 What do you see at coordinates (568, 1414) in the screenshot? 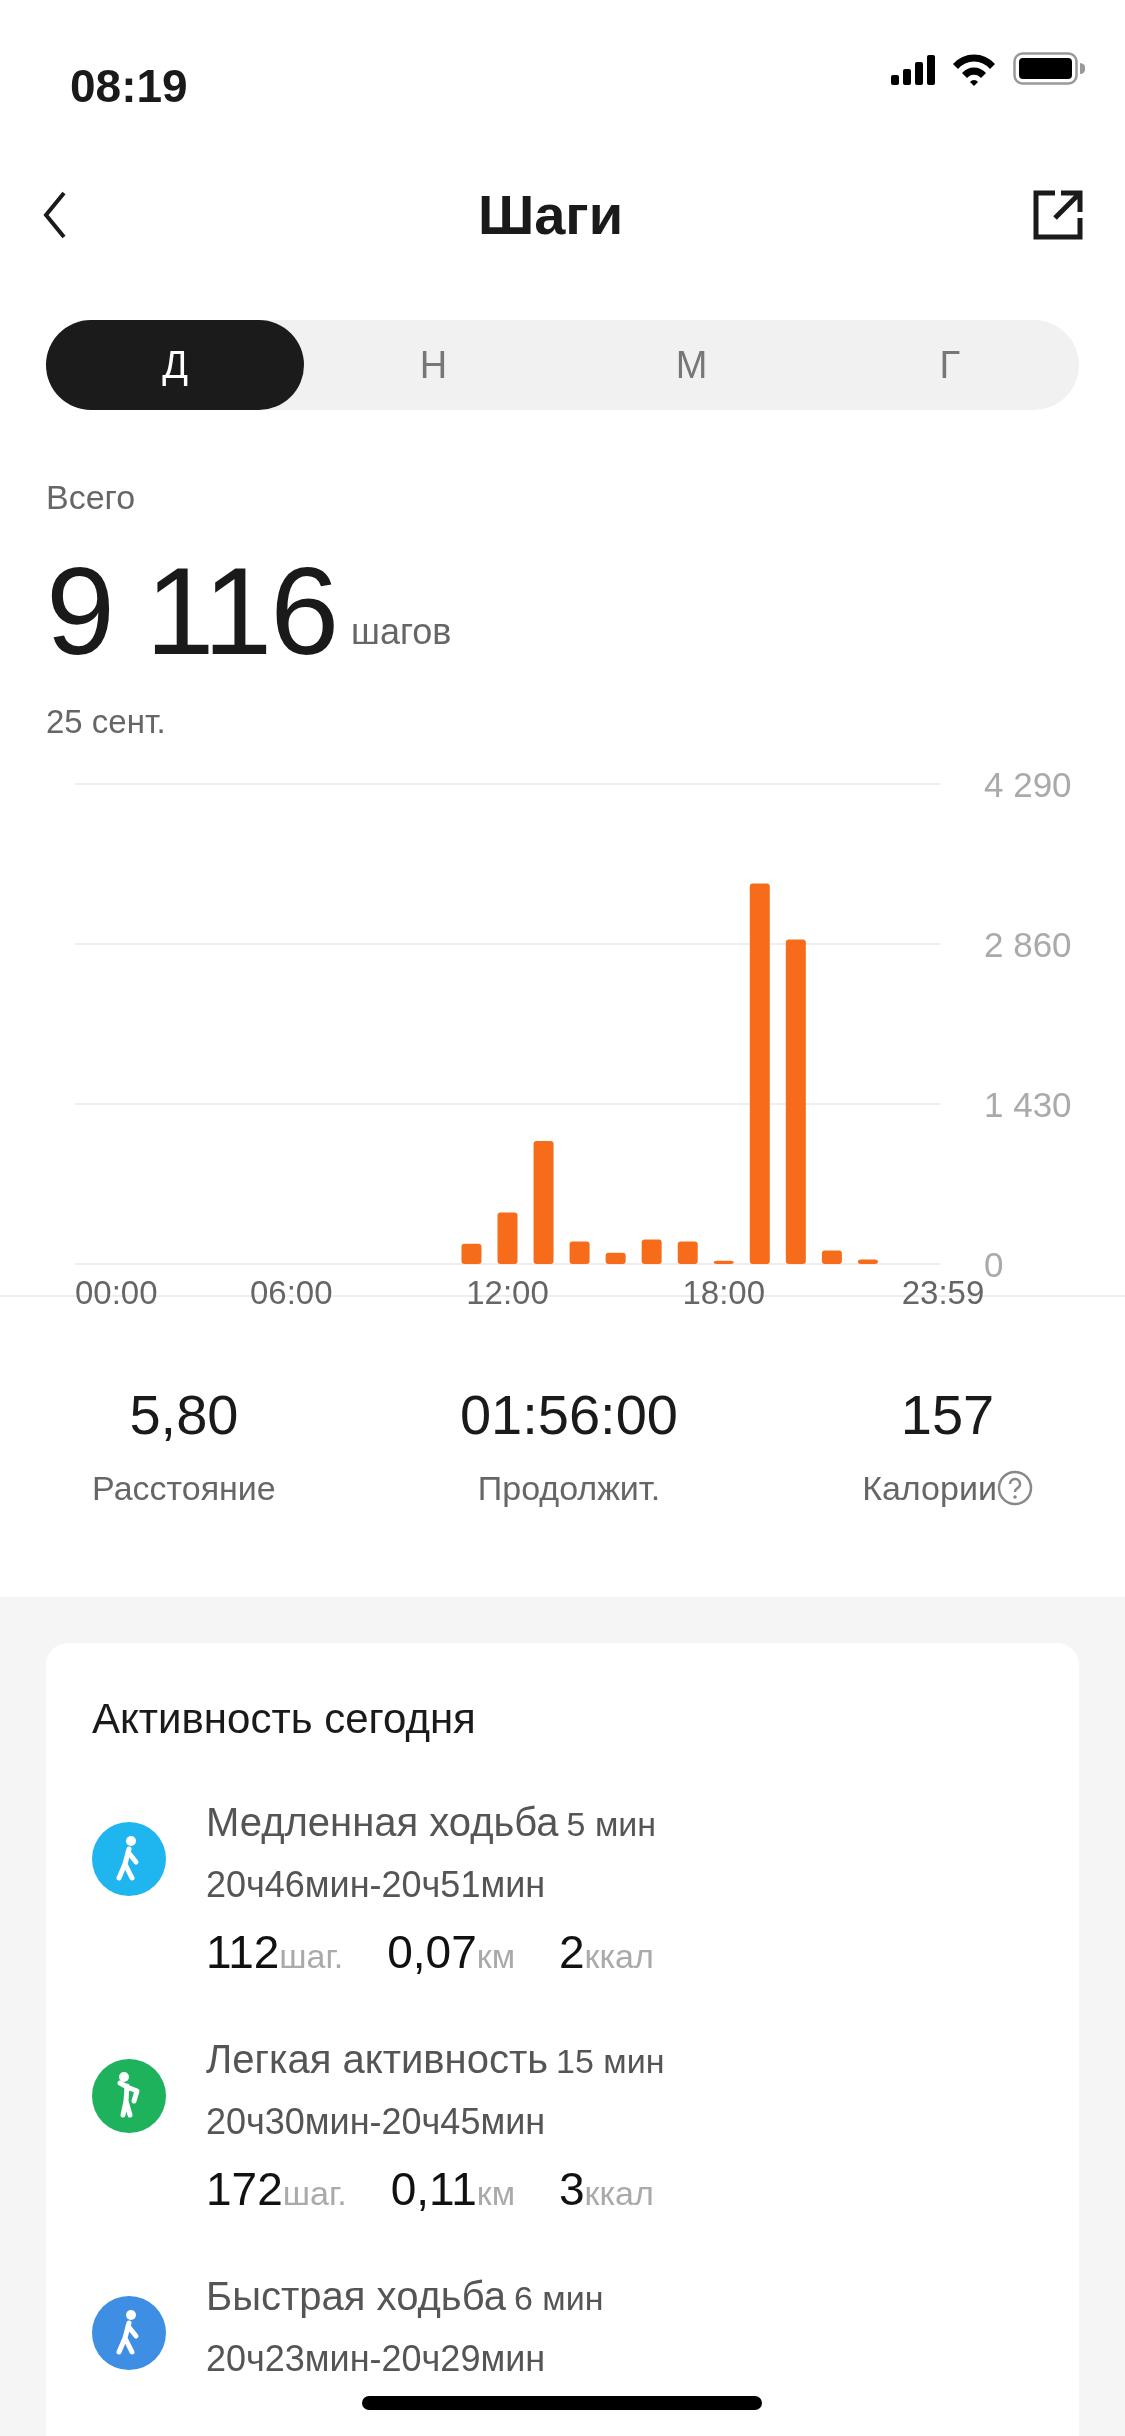
I see `stat-value: 01:56:00` at bounding box center [568, 1414].